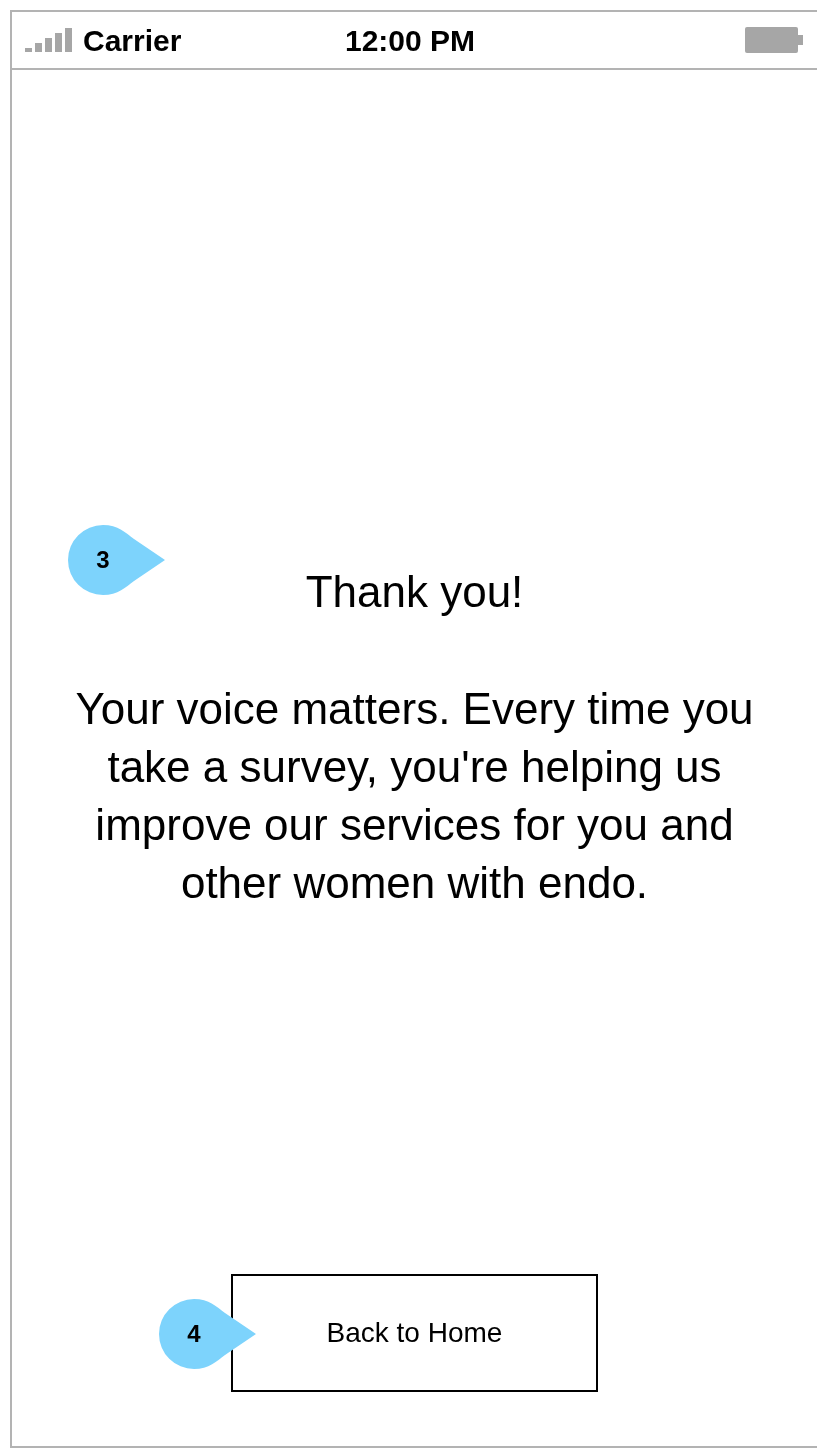  Describe the element at coordinates (410, 40) in the screenshot. I see `status-time: 12:00 PM` at that location.